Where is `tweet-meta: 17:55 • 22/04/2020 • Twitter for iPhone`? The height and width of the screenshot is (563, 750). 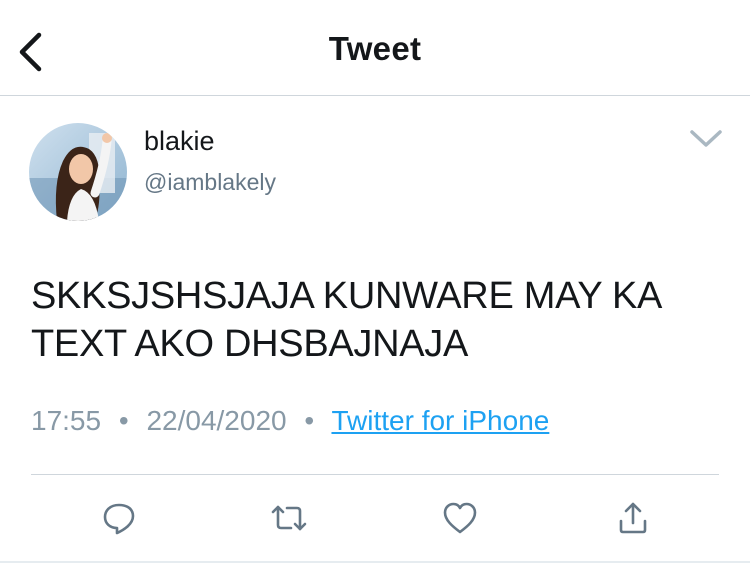 tweet-meta: 17:55 • 22/04/2020 • Twitter for iPhone is located at coordinates (290, 421).